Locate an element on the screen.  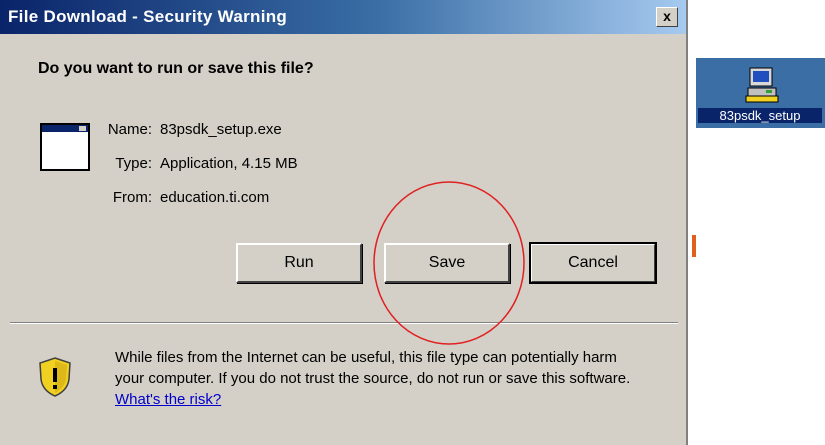
whats-the-risk-link: What's the risk? is located at coordinates (168, 399).